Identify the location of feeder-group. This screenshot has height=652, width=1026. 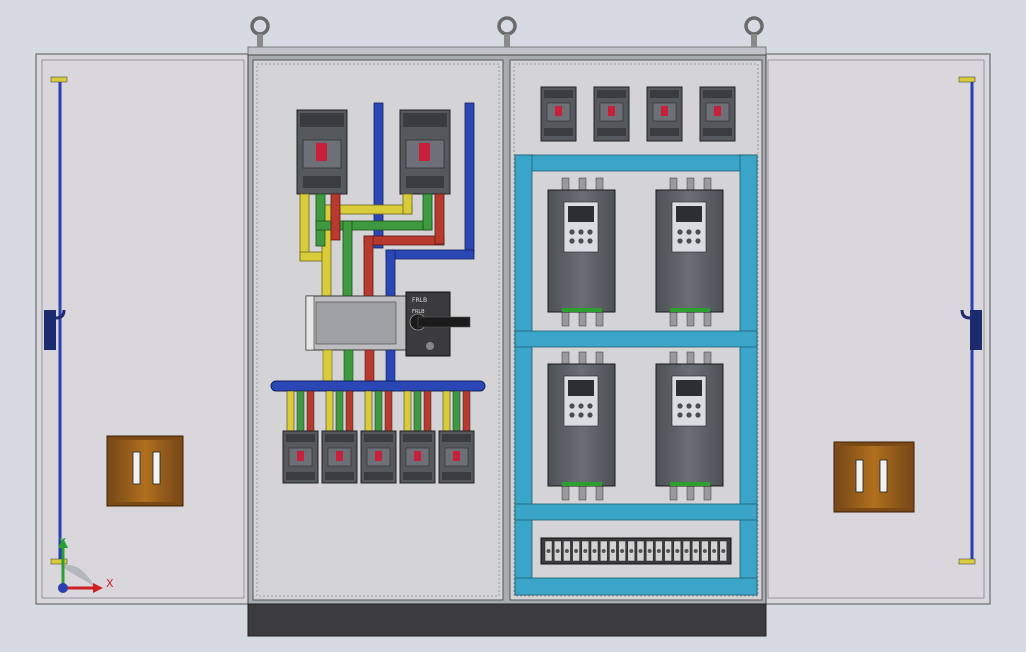
(378, 437).